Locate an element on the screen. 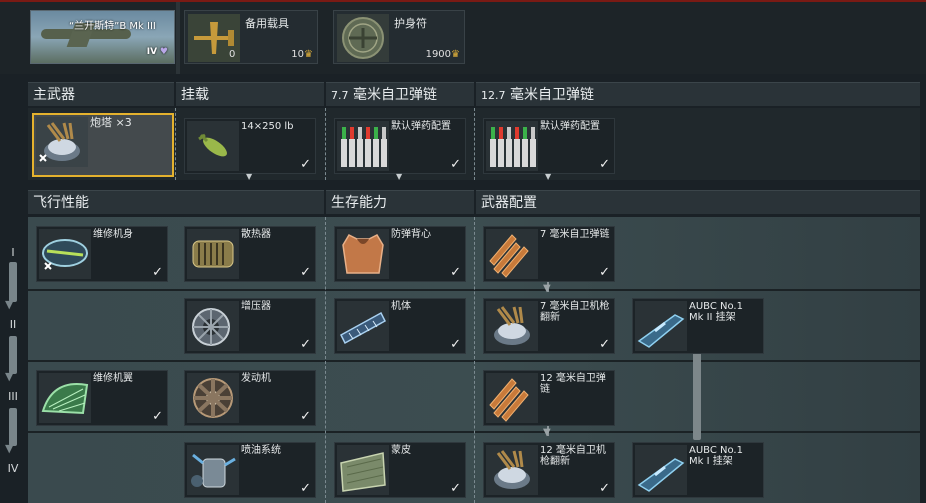 This screenshot has height=503, width=926. bullets-icon is located at coordinates (512, 254).